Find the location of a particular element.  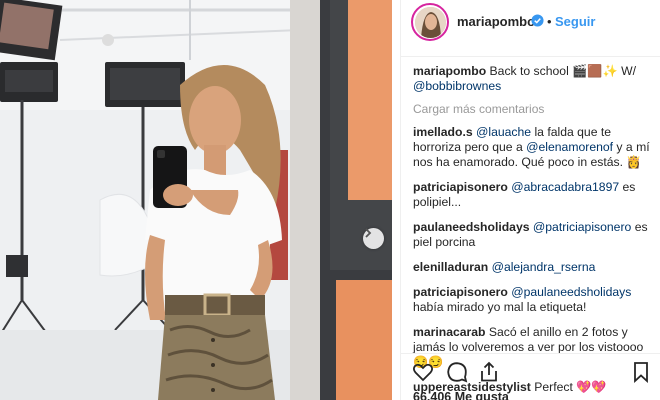

comment-username: imellado.s is located at coordinates (443, 132).